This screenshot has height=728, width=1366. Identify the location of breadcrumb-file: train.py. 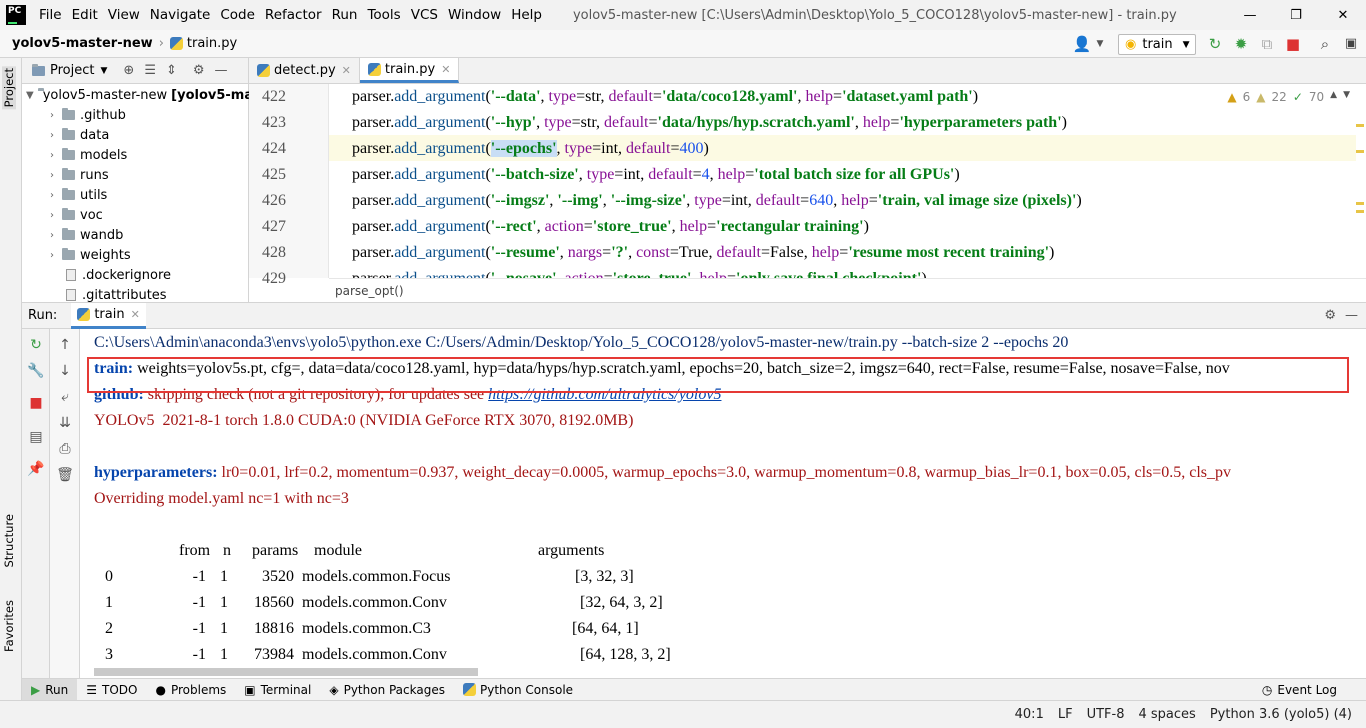
(212, 43).